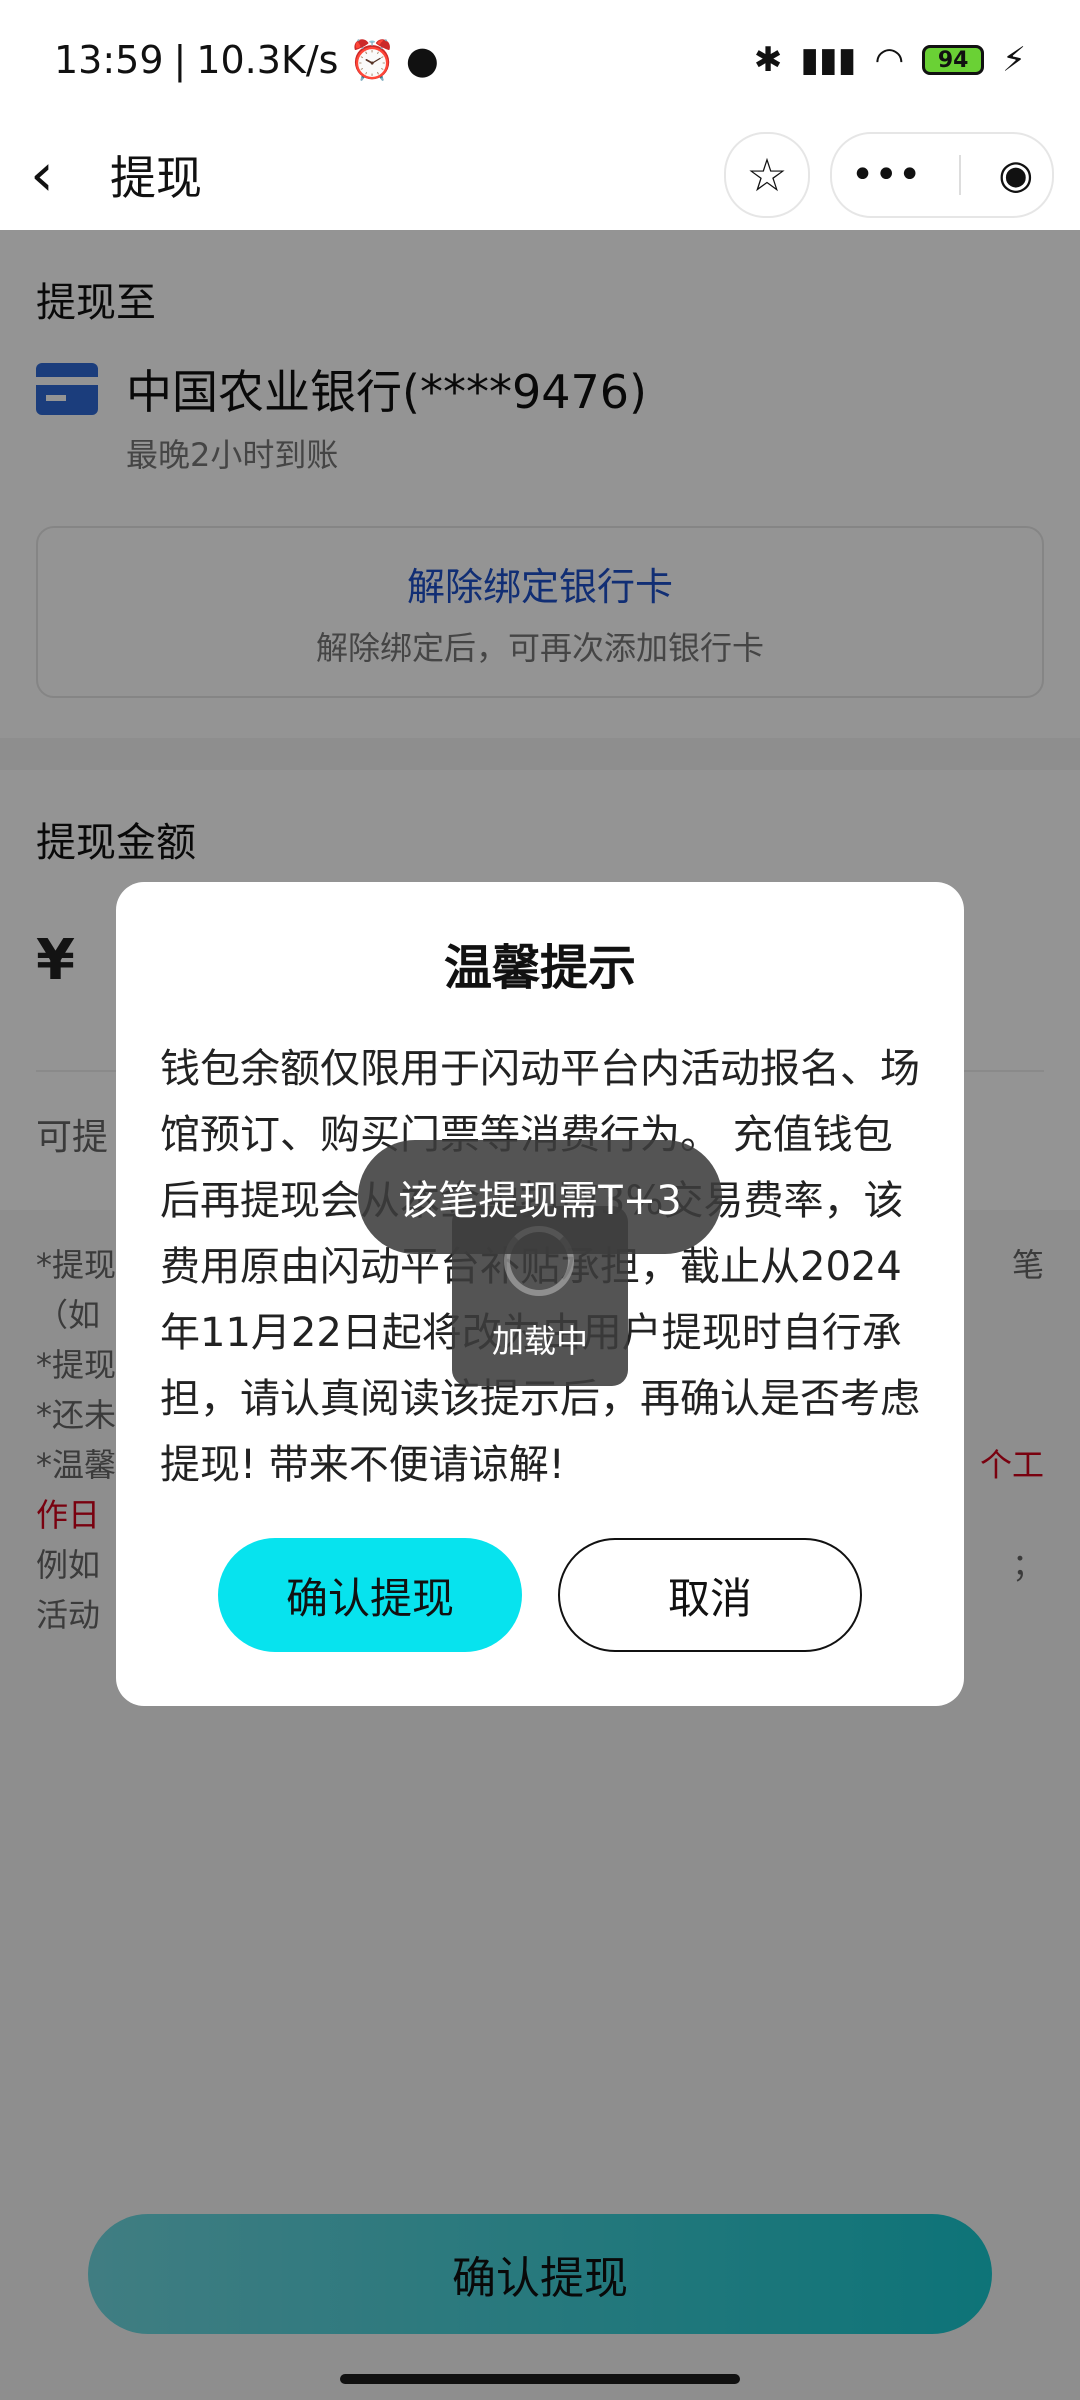  I want to click on mini-program-capsule: ••• ◉, so click(942, 175).